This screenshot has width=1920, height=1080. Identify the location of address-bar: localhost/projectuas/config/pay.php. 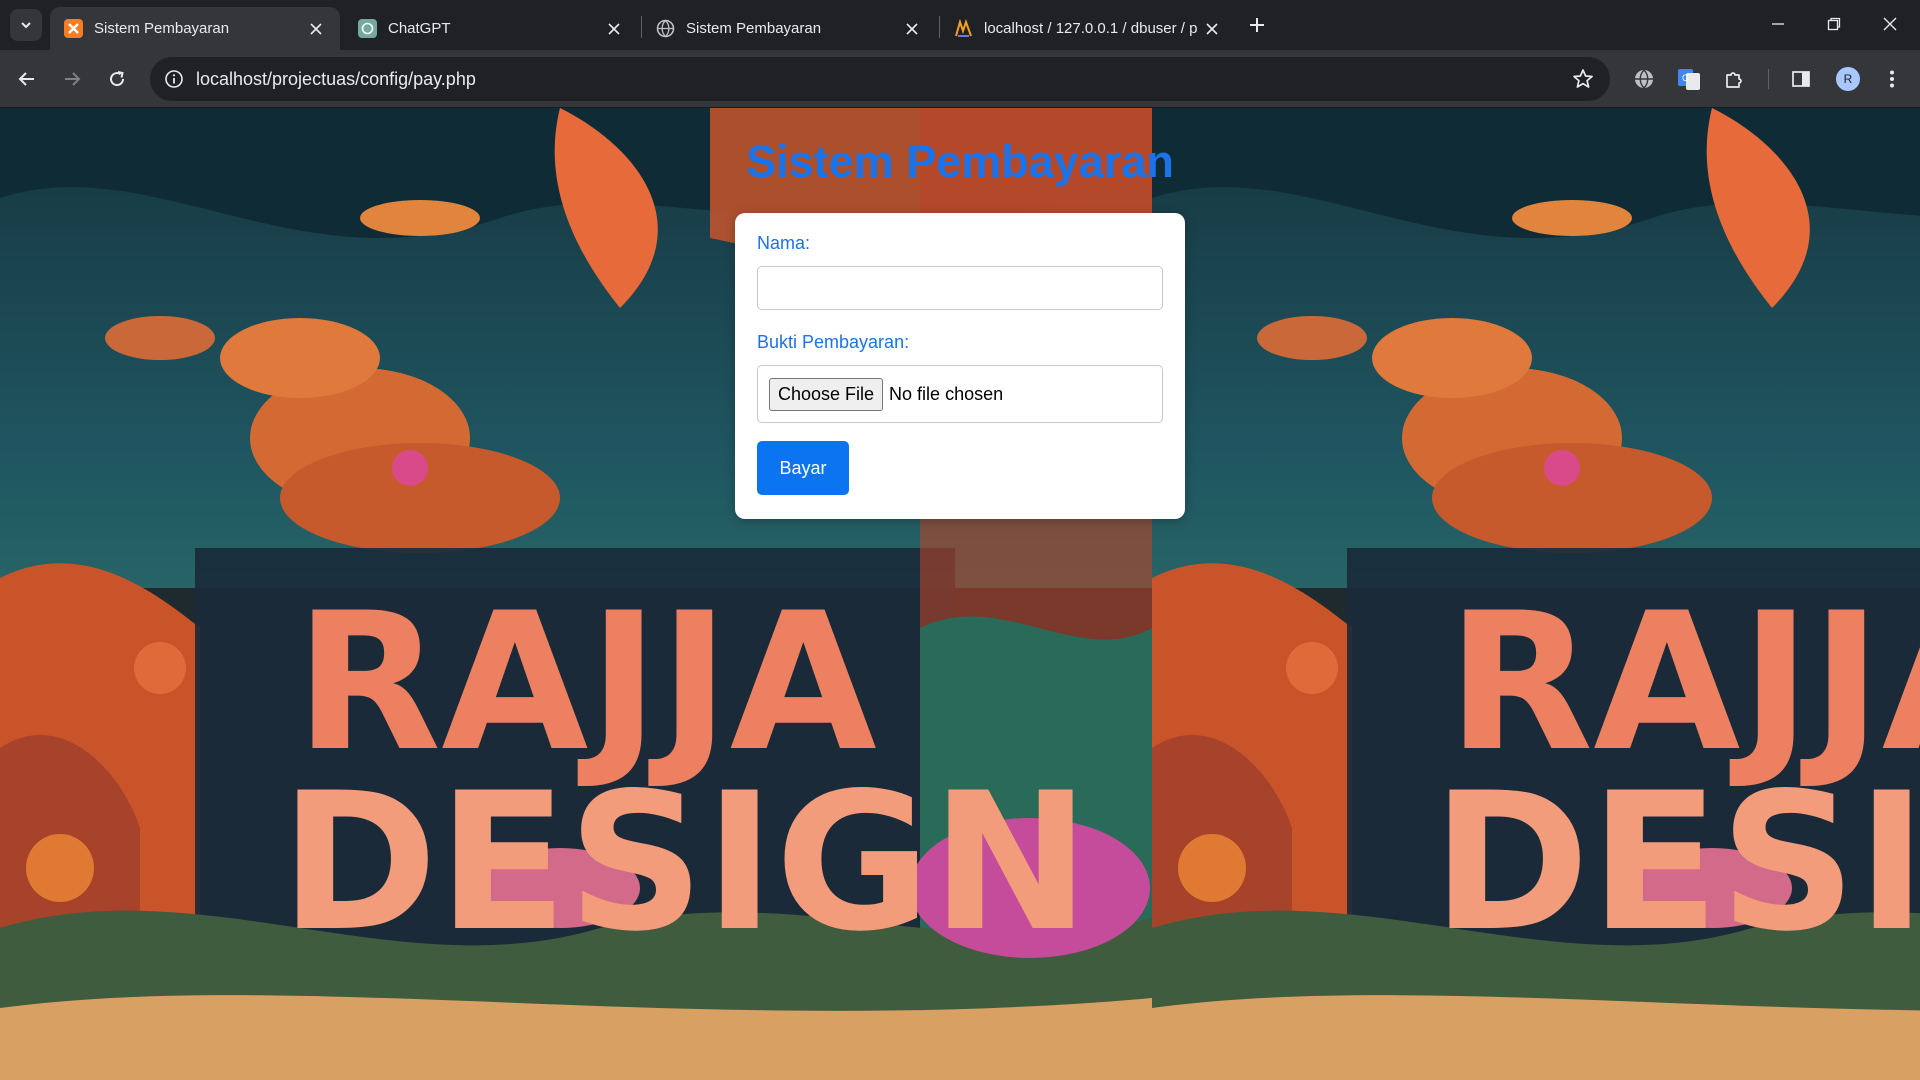
(880, 79).